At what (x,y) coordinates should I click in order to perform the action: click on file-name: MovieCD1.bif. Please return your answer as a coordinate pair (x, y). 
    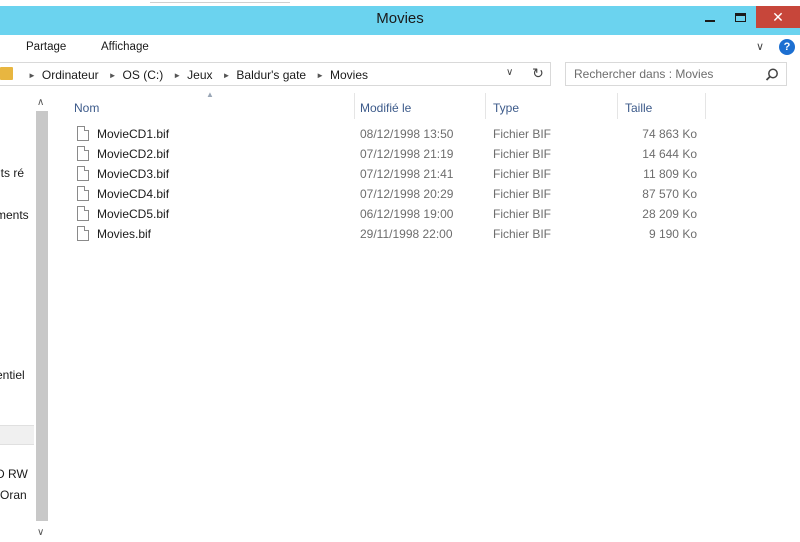
    Looking at the image, I should click on (133, 134).